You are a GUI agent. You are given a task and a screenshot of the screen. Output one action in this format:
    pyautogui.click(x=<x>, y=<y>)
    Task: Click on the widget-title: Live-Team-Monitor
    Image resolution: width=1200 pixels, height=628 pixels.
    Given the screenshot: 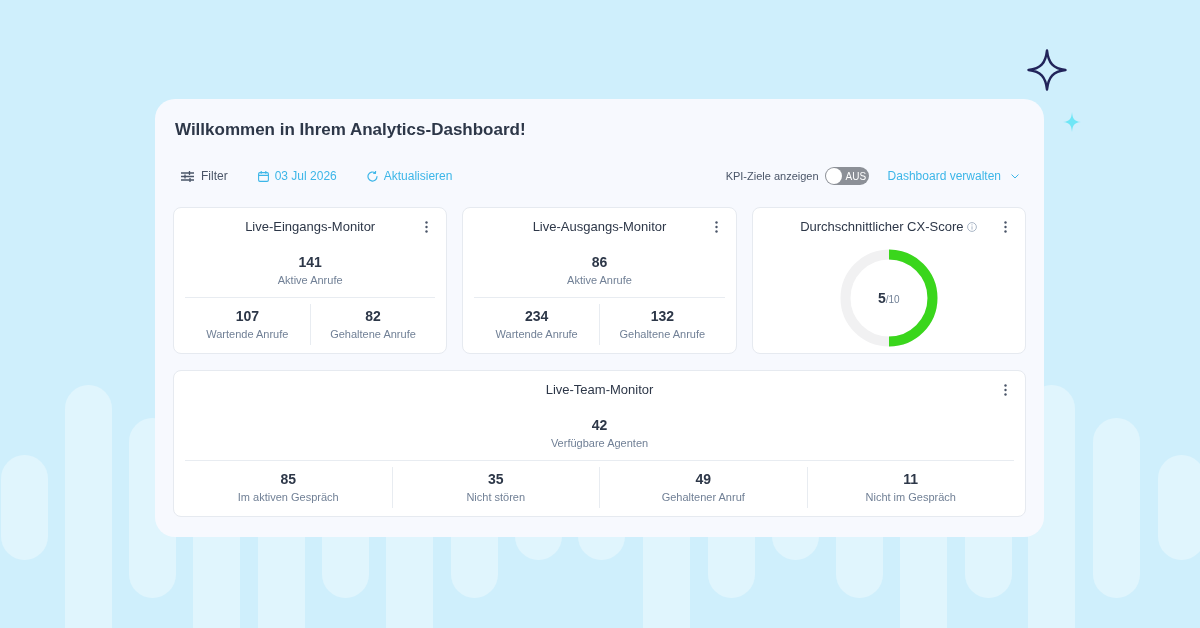 What is the action you would take?
    pyautogui.click(x=599, y=390)
    